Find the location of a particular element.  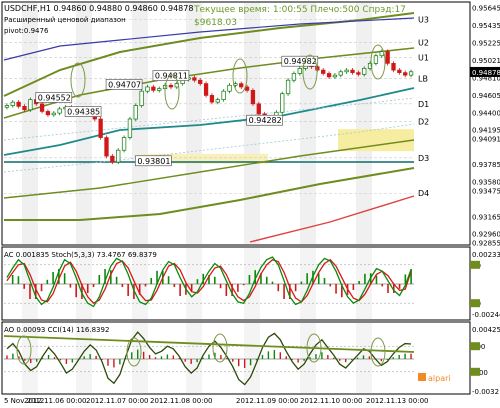

level-label-u2: U2 is located at coordinates (423, 42).